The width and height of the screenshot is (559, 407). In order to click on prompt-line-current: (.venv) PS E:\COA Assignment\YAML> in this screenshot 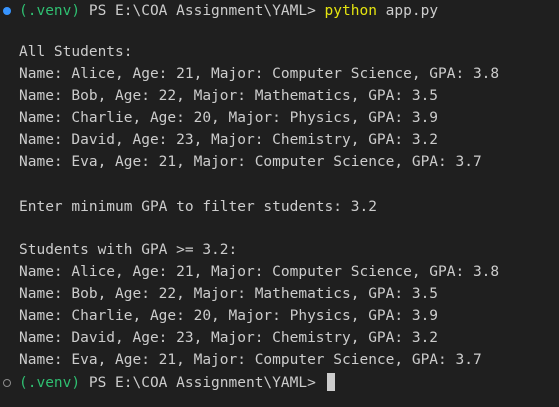, I will do `click(177, 383)`.